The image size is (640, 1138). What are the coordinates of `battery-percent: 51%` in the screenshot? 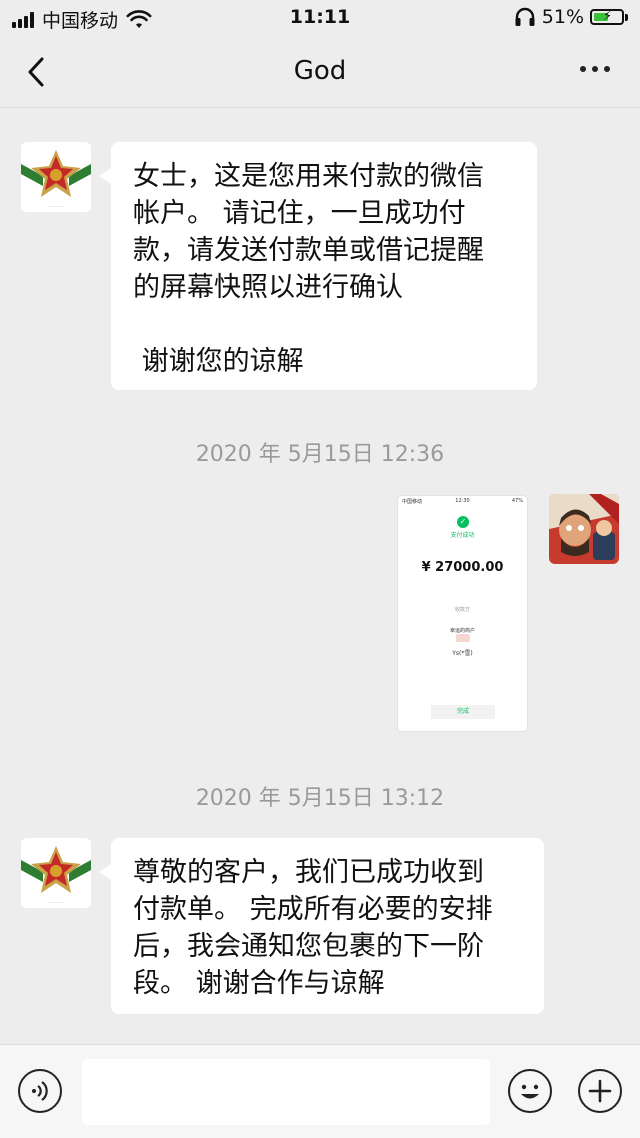 It's located at (562, 17).